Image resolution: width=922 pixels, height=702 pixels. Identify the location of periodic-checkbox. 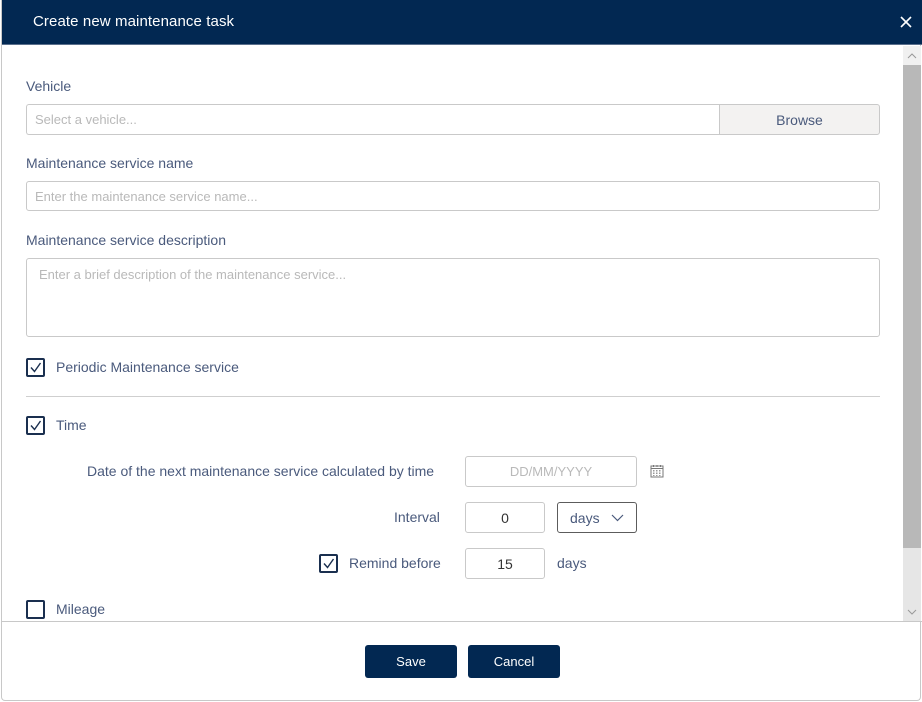
(35, 367).